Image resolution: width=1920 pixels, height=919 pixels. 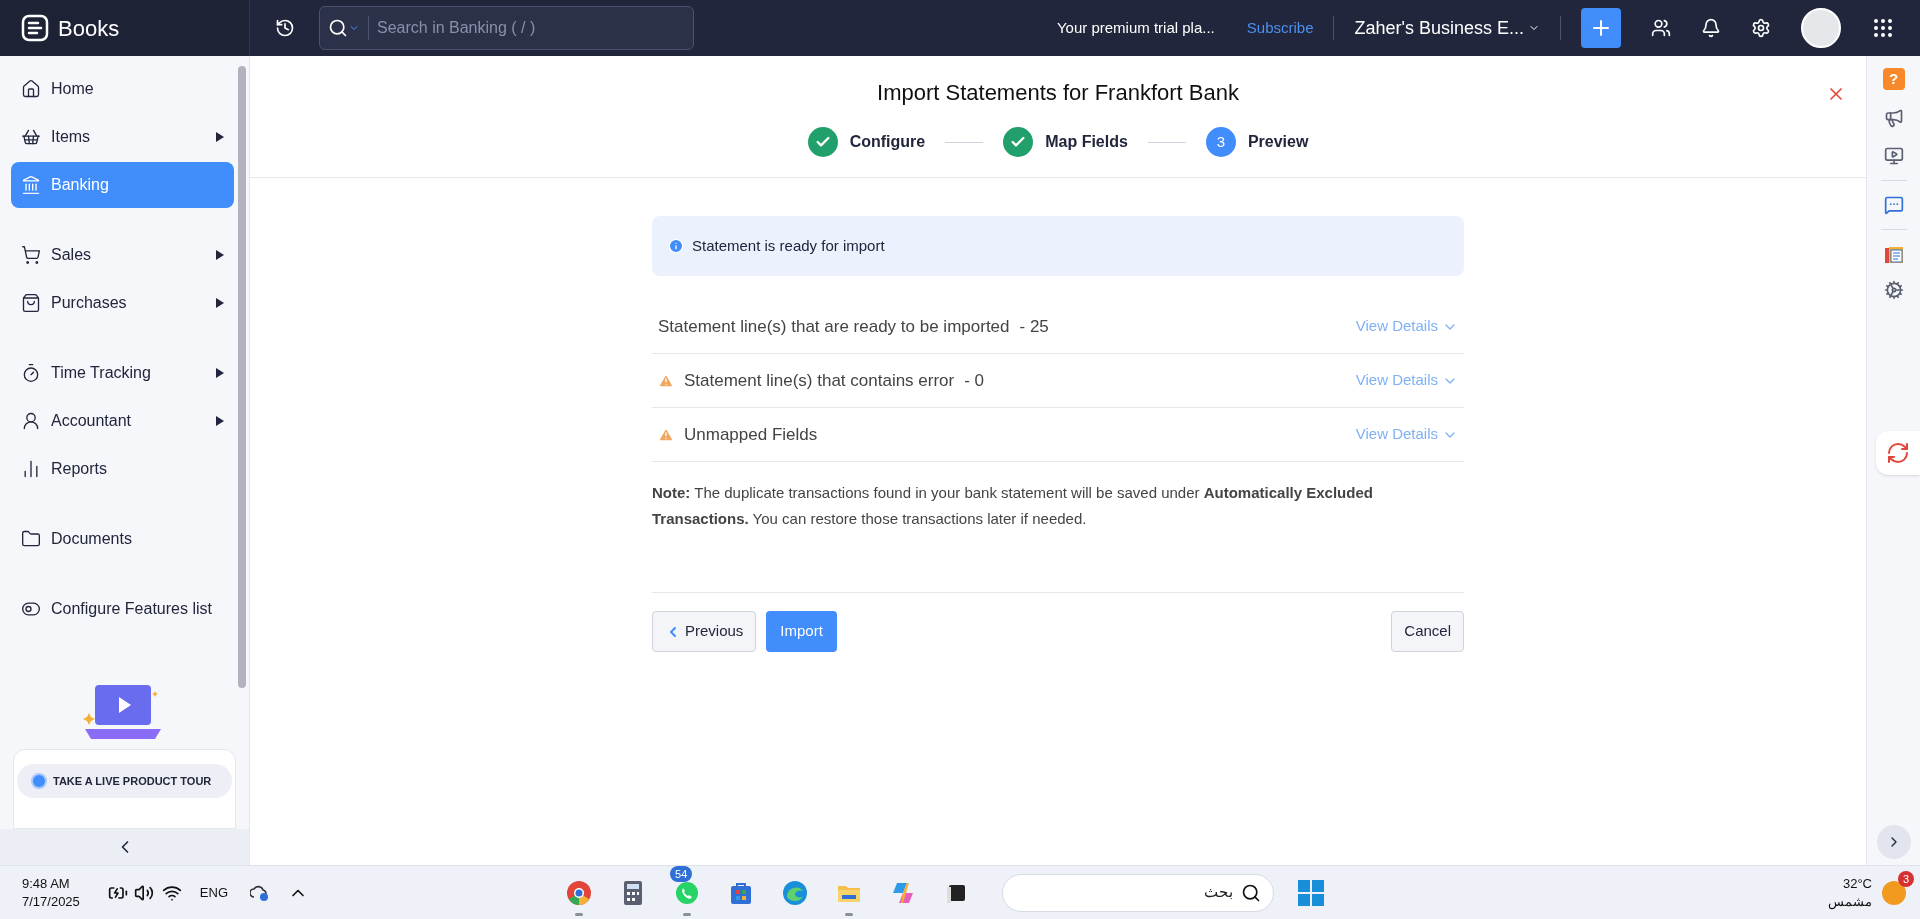 I want to click on taskbar-search-bar: بحث, so click(x=1138, y=892).